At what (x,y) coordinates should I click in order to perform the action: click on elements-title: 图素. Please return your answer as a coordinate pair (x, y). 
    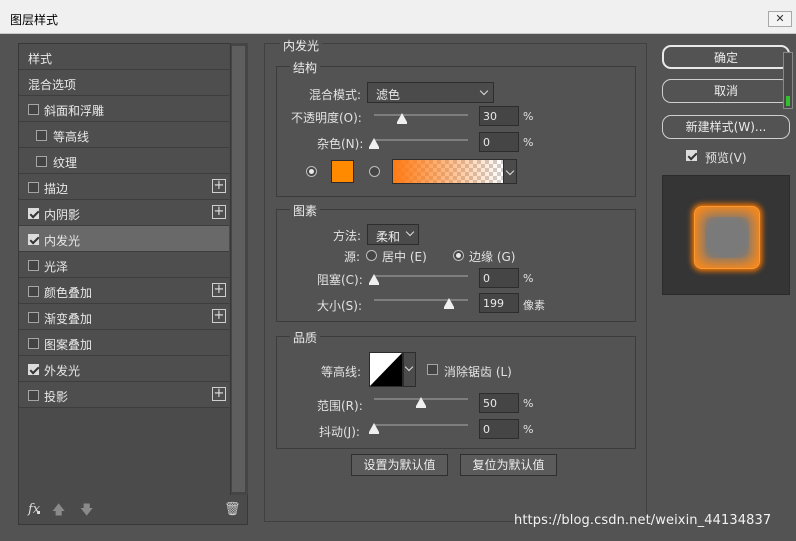
    Looking at the image, I should click on (305, 210).